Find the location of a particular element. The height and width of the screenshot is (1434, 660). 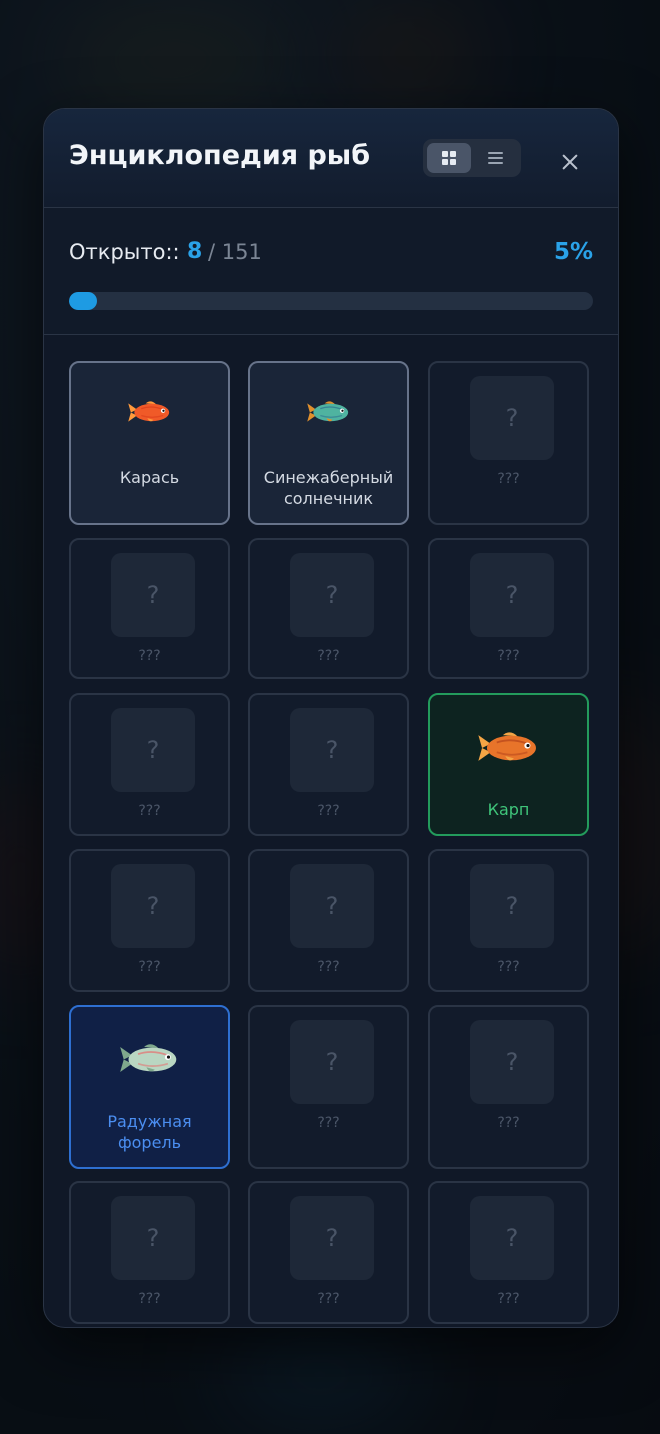

discovered-count: 8 is located at coordinates (195, 251).